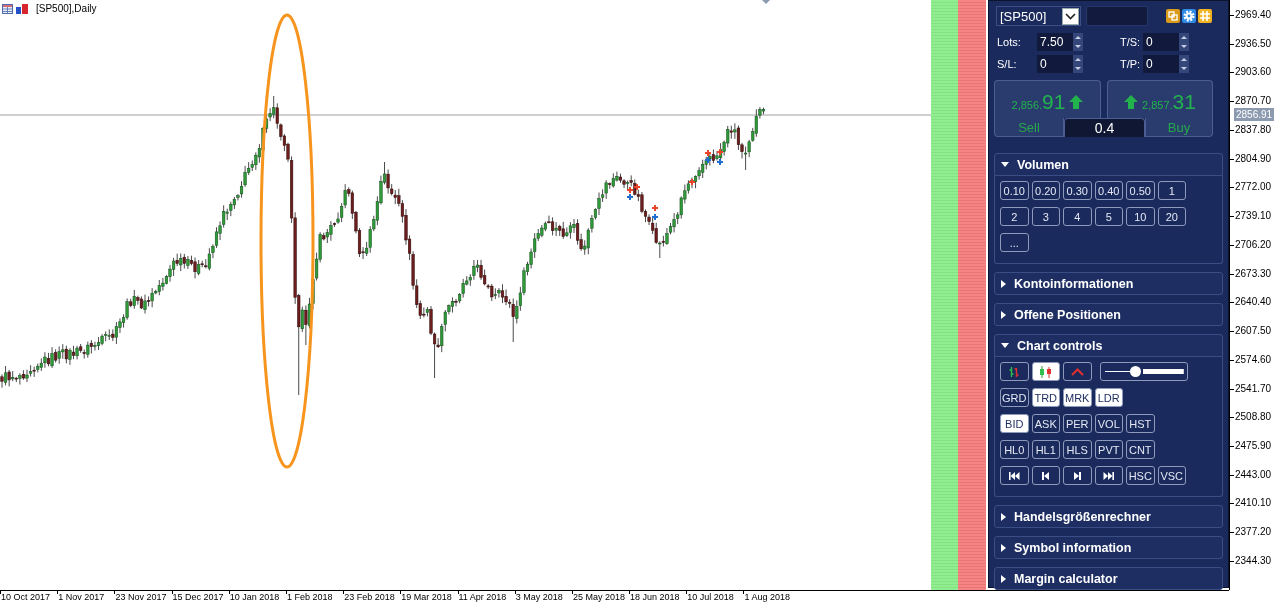  Describe the element at coordinates (1108, 423) in the screenshot. I see `toggle-button: VOL` at that location.